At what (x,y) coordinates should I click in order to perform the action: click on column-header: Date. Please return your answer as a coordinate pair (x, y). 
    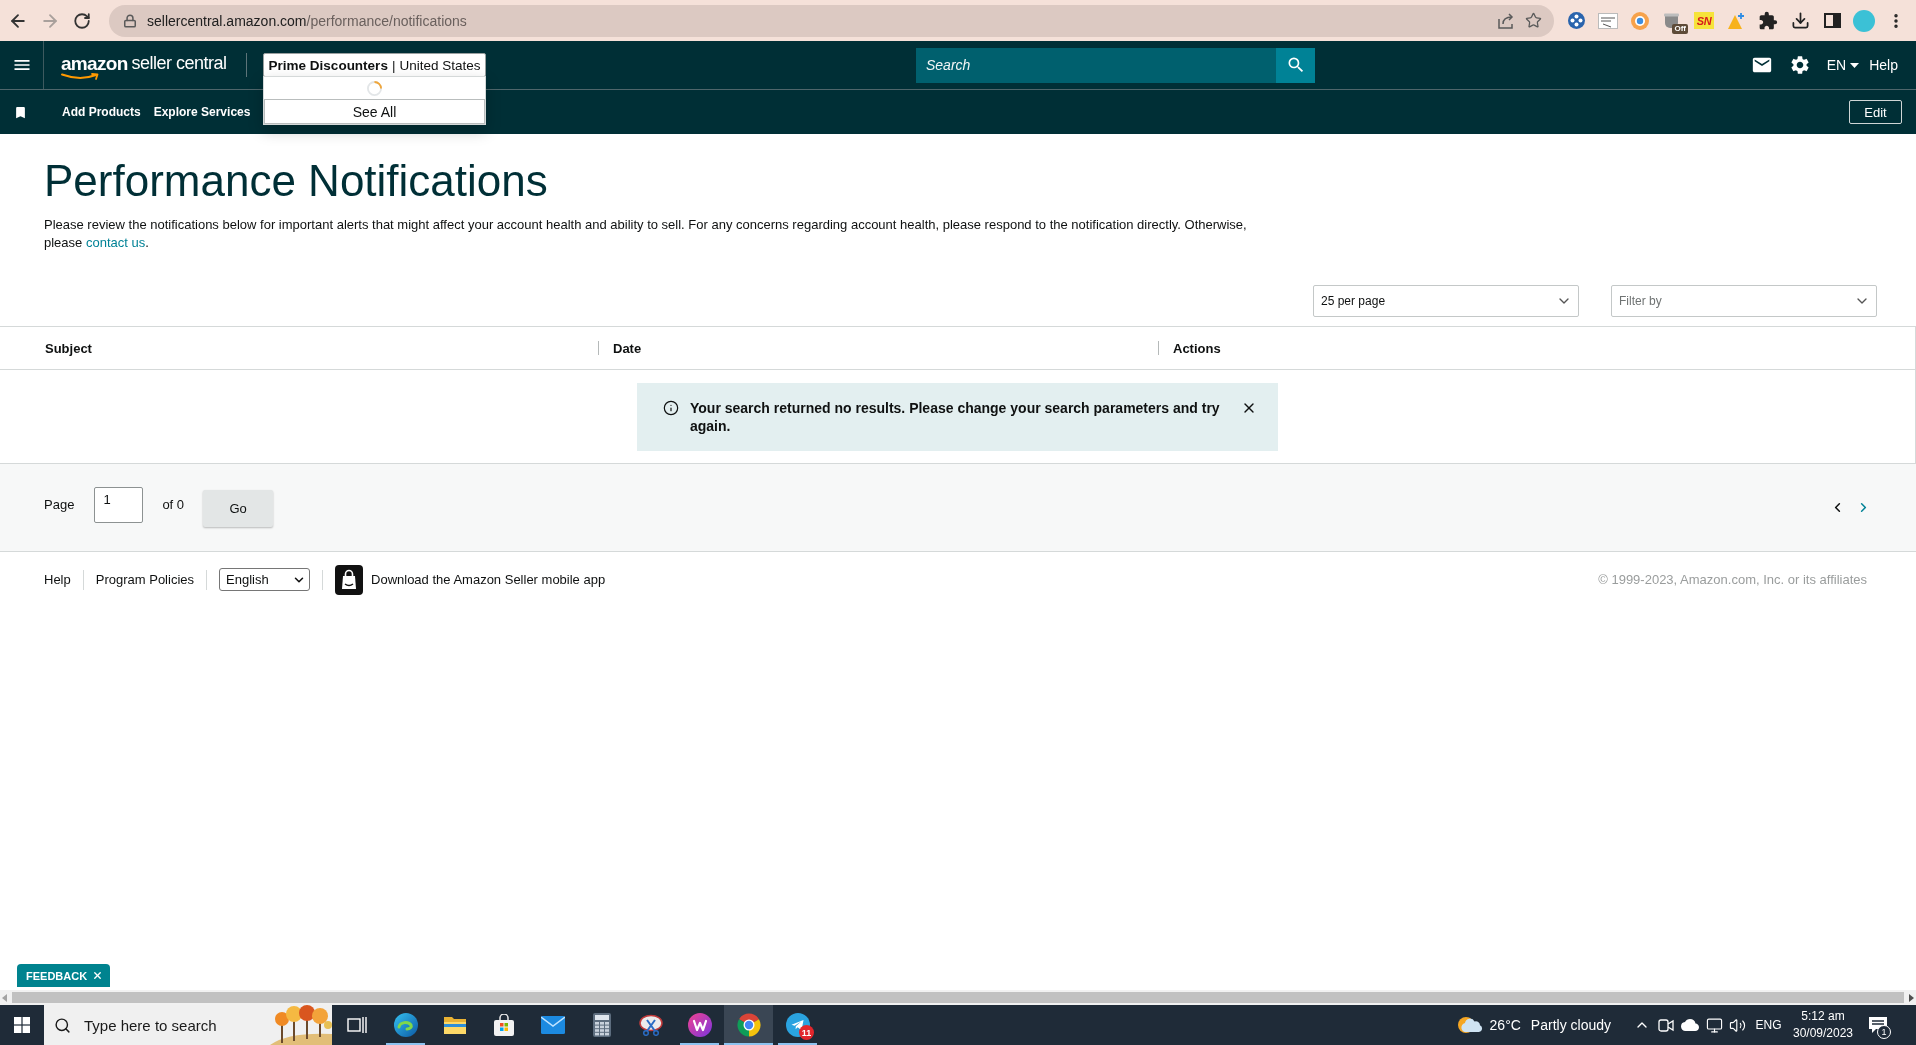
    Looking at the image, I should click on (627, 348).